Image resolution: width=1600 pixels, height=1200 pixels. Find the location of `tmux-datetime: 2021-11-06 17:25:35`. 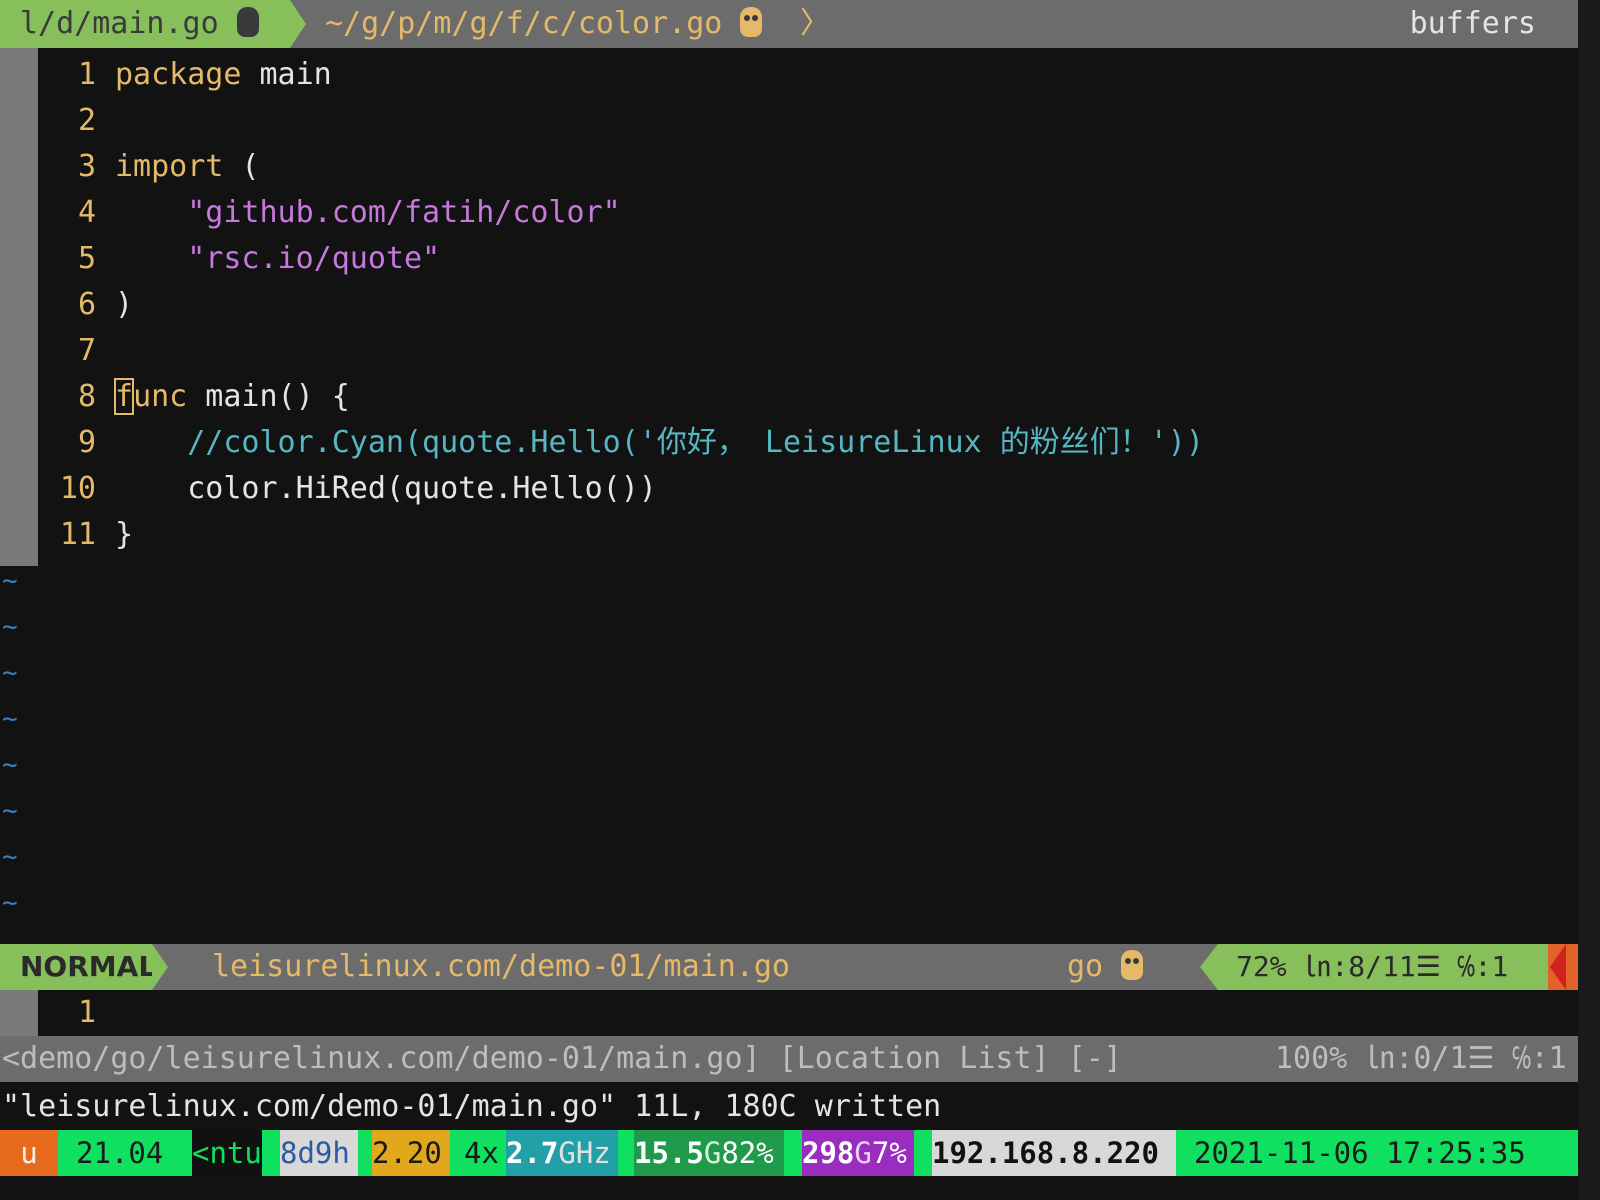

tmux-datetime: 2021-11-06 17:25:35 is located at coordinates (1360, 1153).